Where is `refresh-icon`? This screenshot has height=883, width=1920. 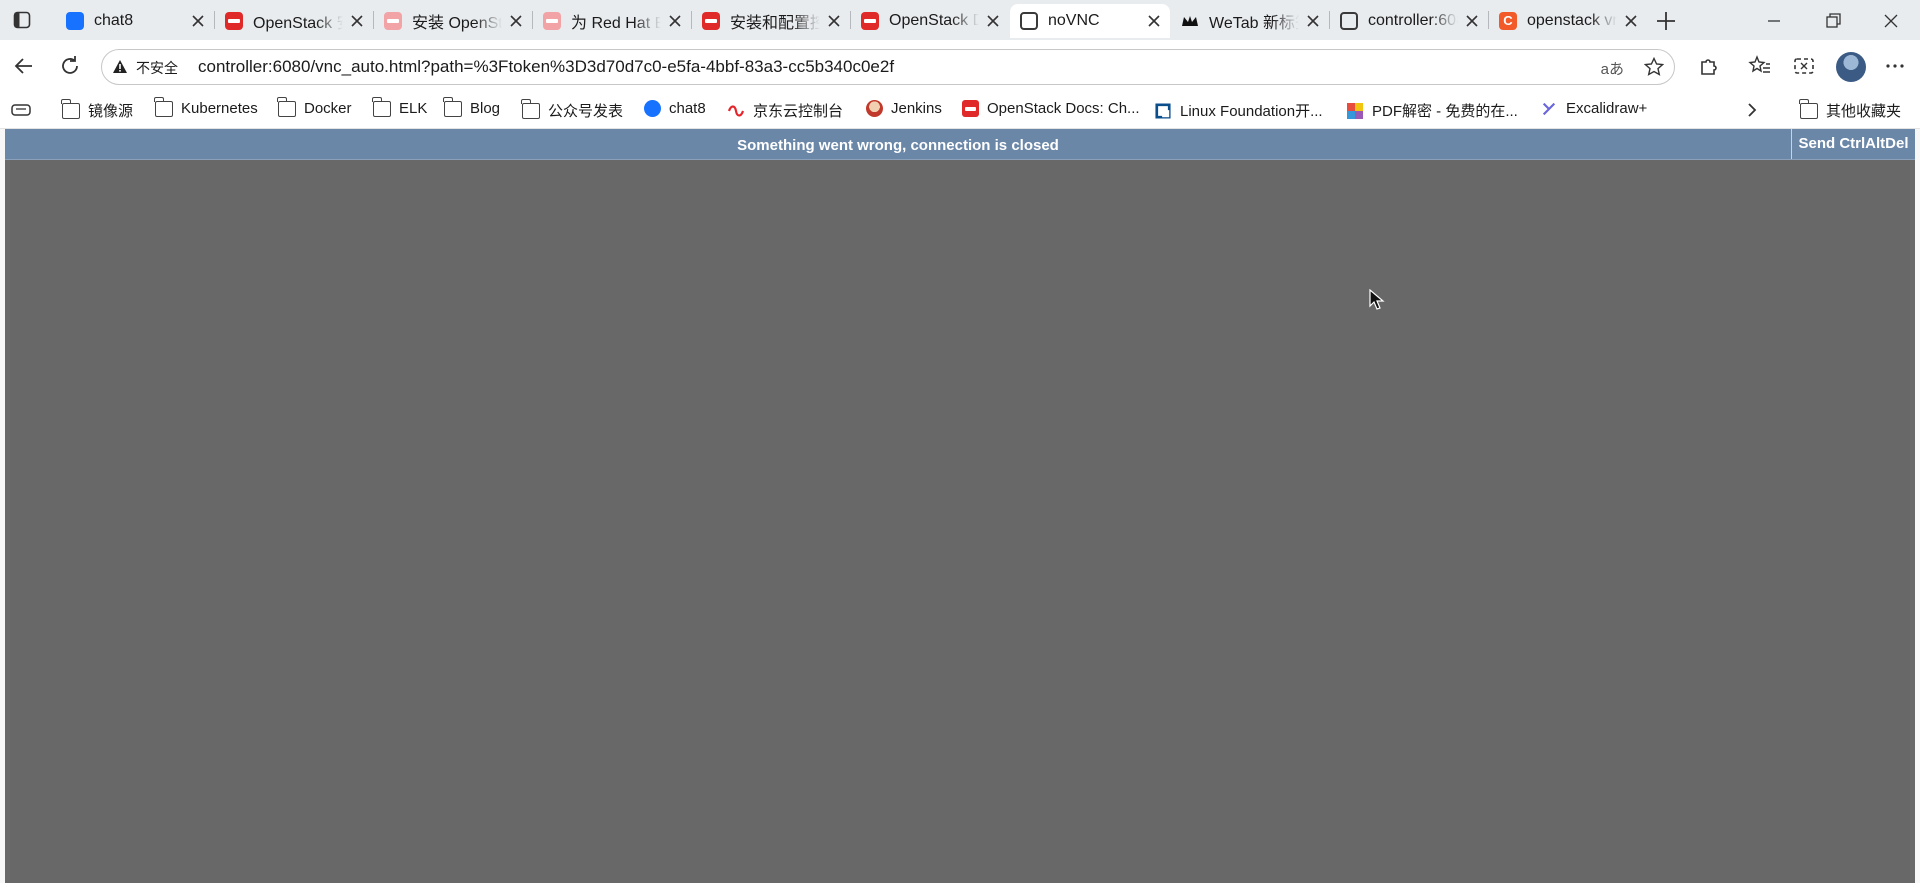 refresh-icon is located at coordinates (70, 66).